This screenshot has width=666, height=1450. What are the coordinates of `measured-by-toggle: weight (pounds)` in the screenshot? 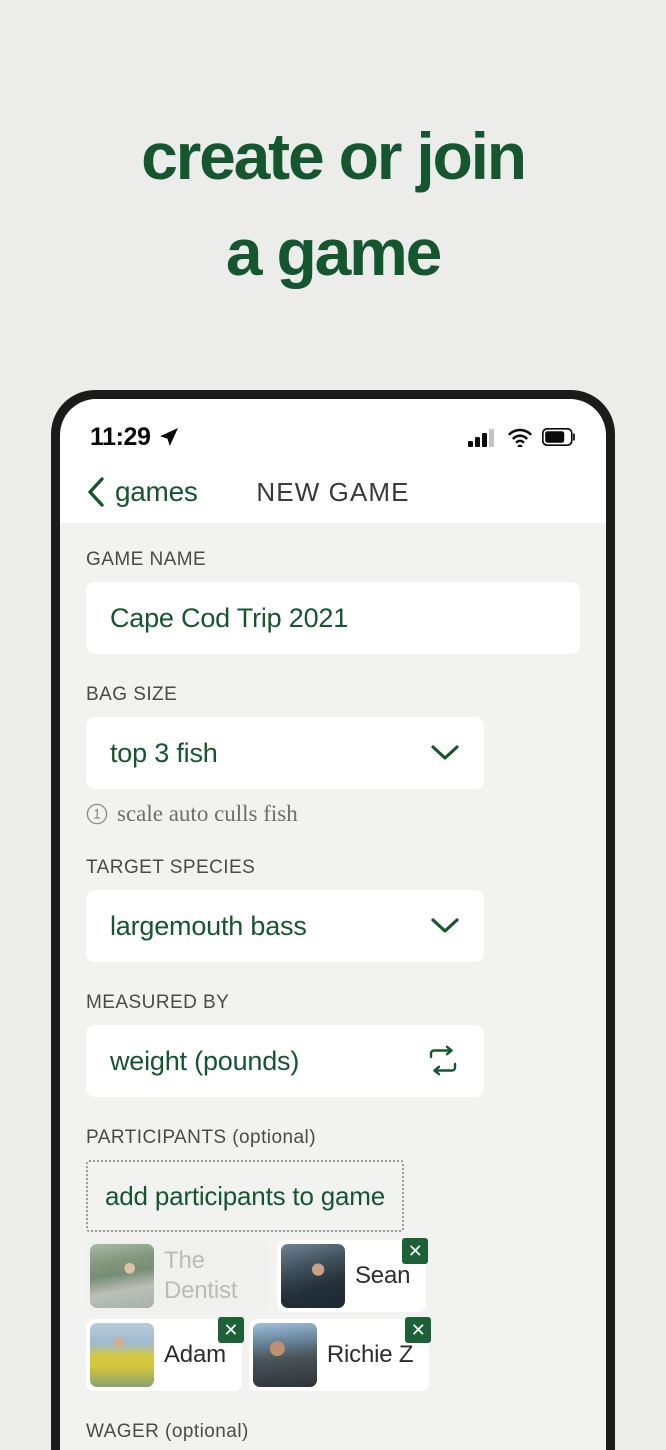 It's located at (285, 1061).